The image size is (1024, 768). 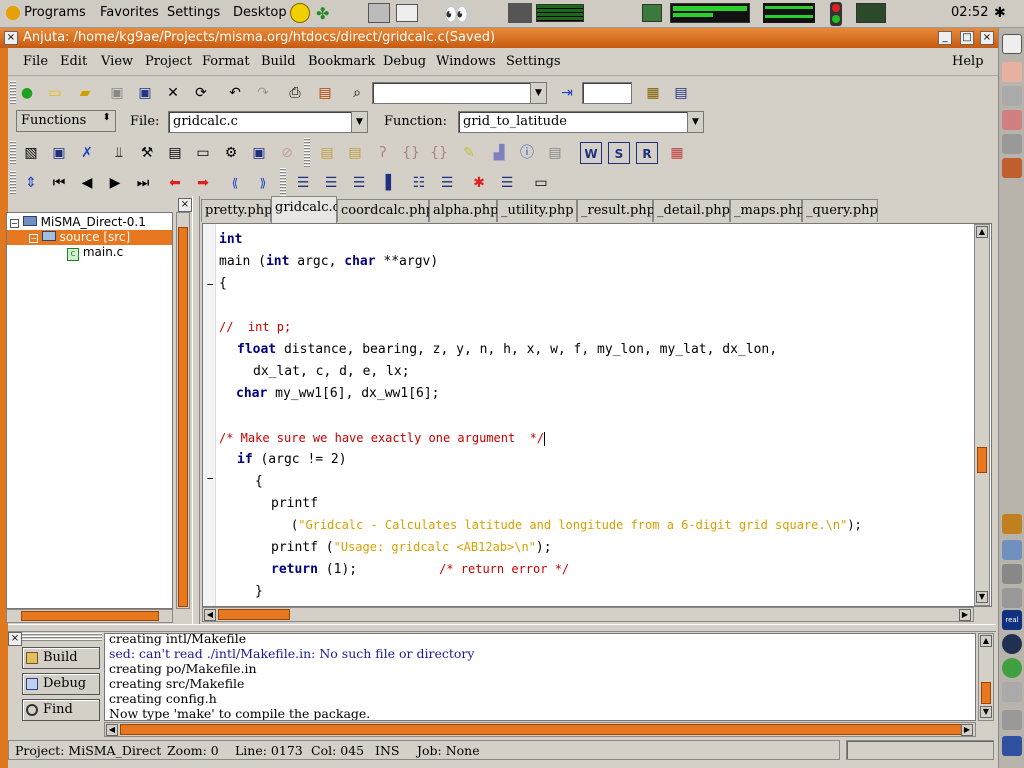 What do you see at coordinates (419, 183) in the screenshot?
I see `align-justify-icon: ☷` at bounding box center [419, 183].